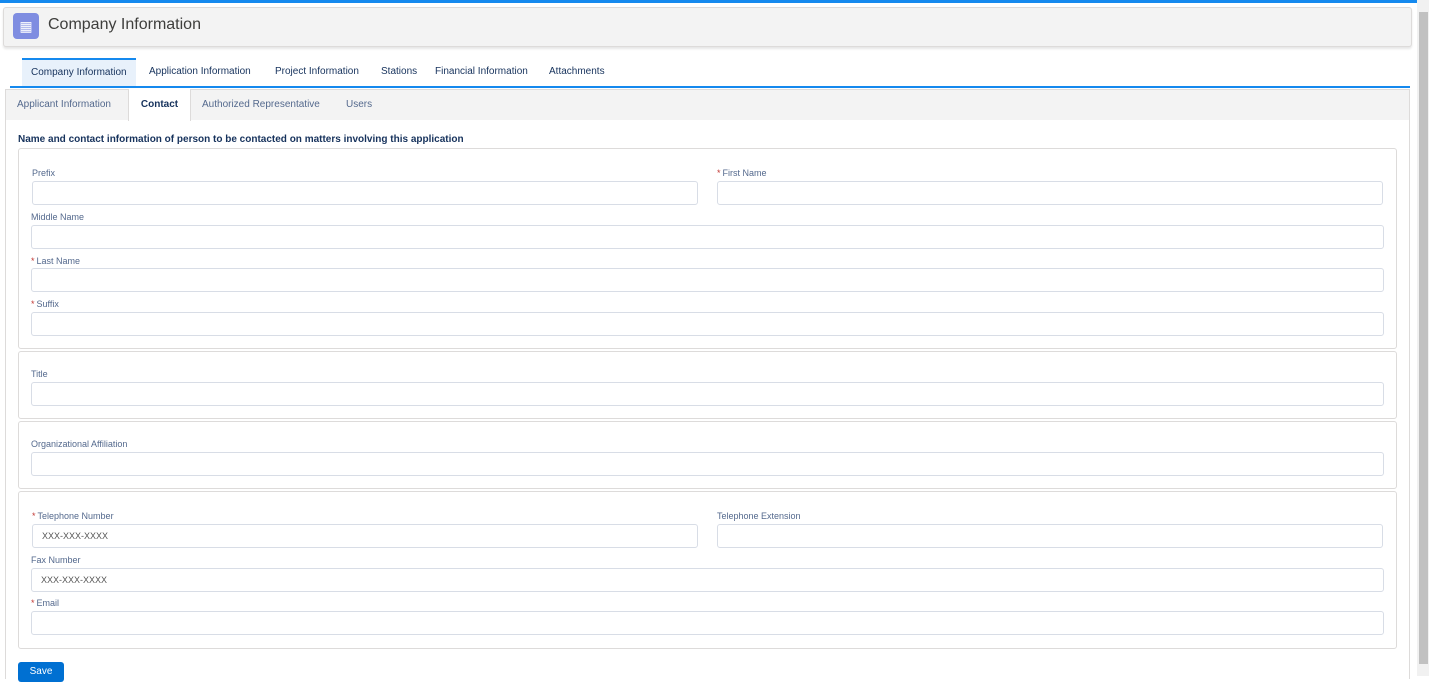  I want to click on save-button: Save, so click(41, 672).